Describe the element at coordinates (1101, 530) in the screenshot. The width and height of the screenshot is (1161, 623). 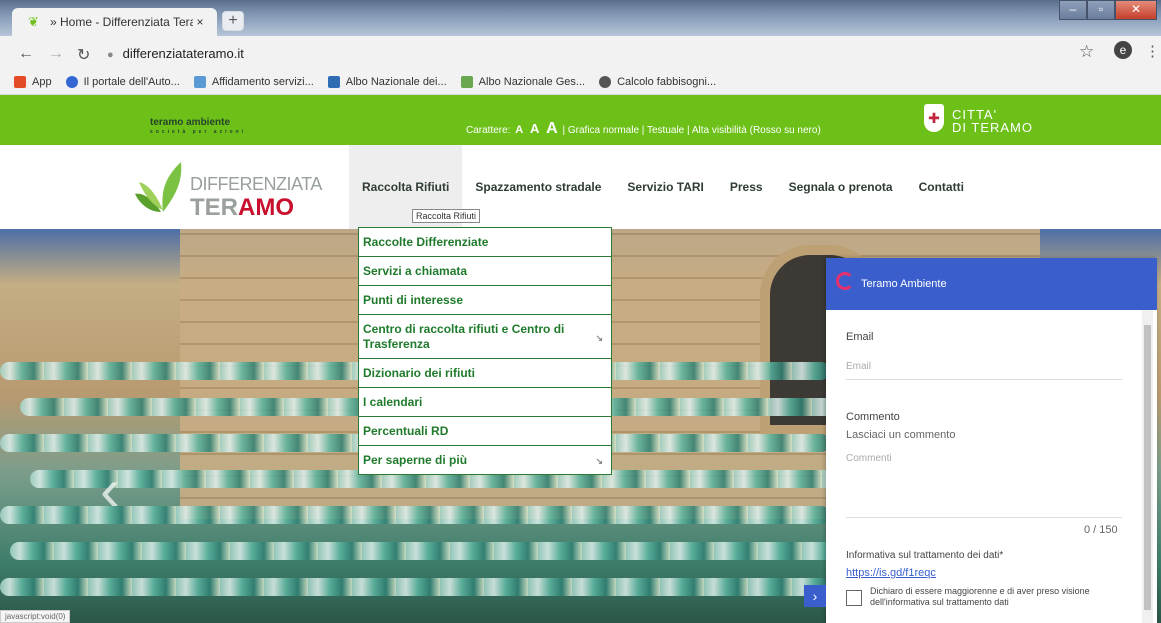
I see `comment-counter: 0 / 150` at that location.